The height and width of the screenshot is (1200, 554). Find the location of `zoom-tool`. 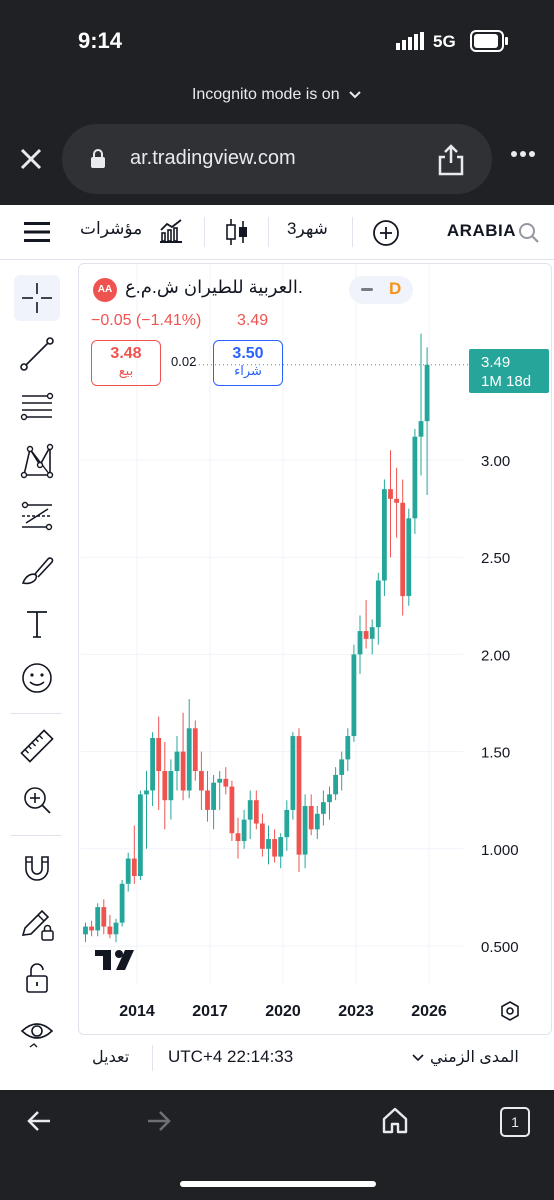

zoom-tool is located at coordinates (37, 800).